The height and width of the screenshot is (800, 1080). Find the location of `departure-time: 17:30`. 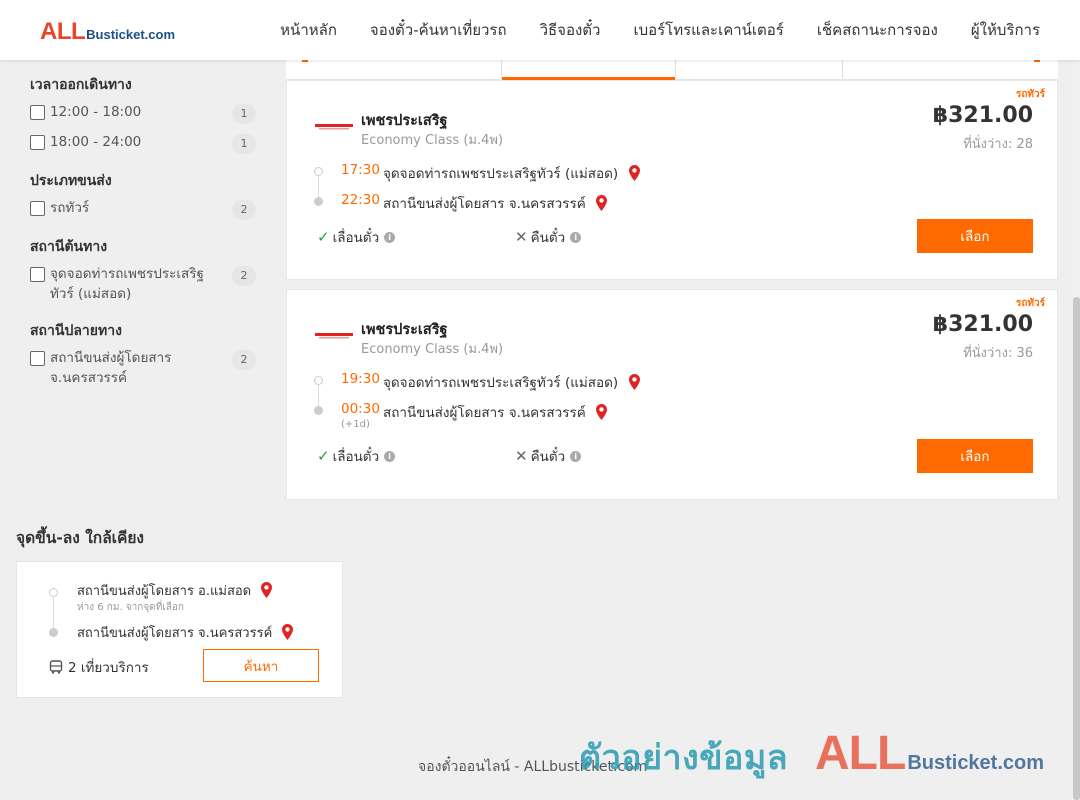

departure-time: 17:30 is located at coordinates (360, 170).